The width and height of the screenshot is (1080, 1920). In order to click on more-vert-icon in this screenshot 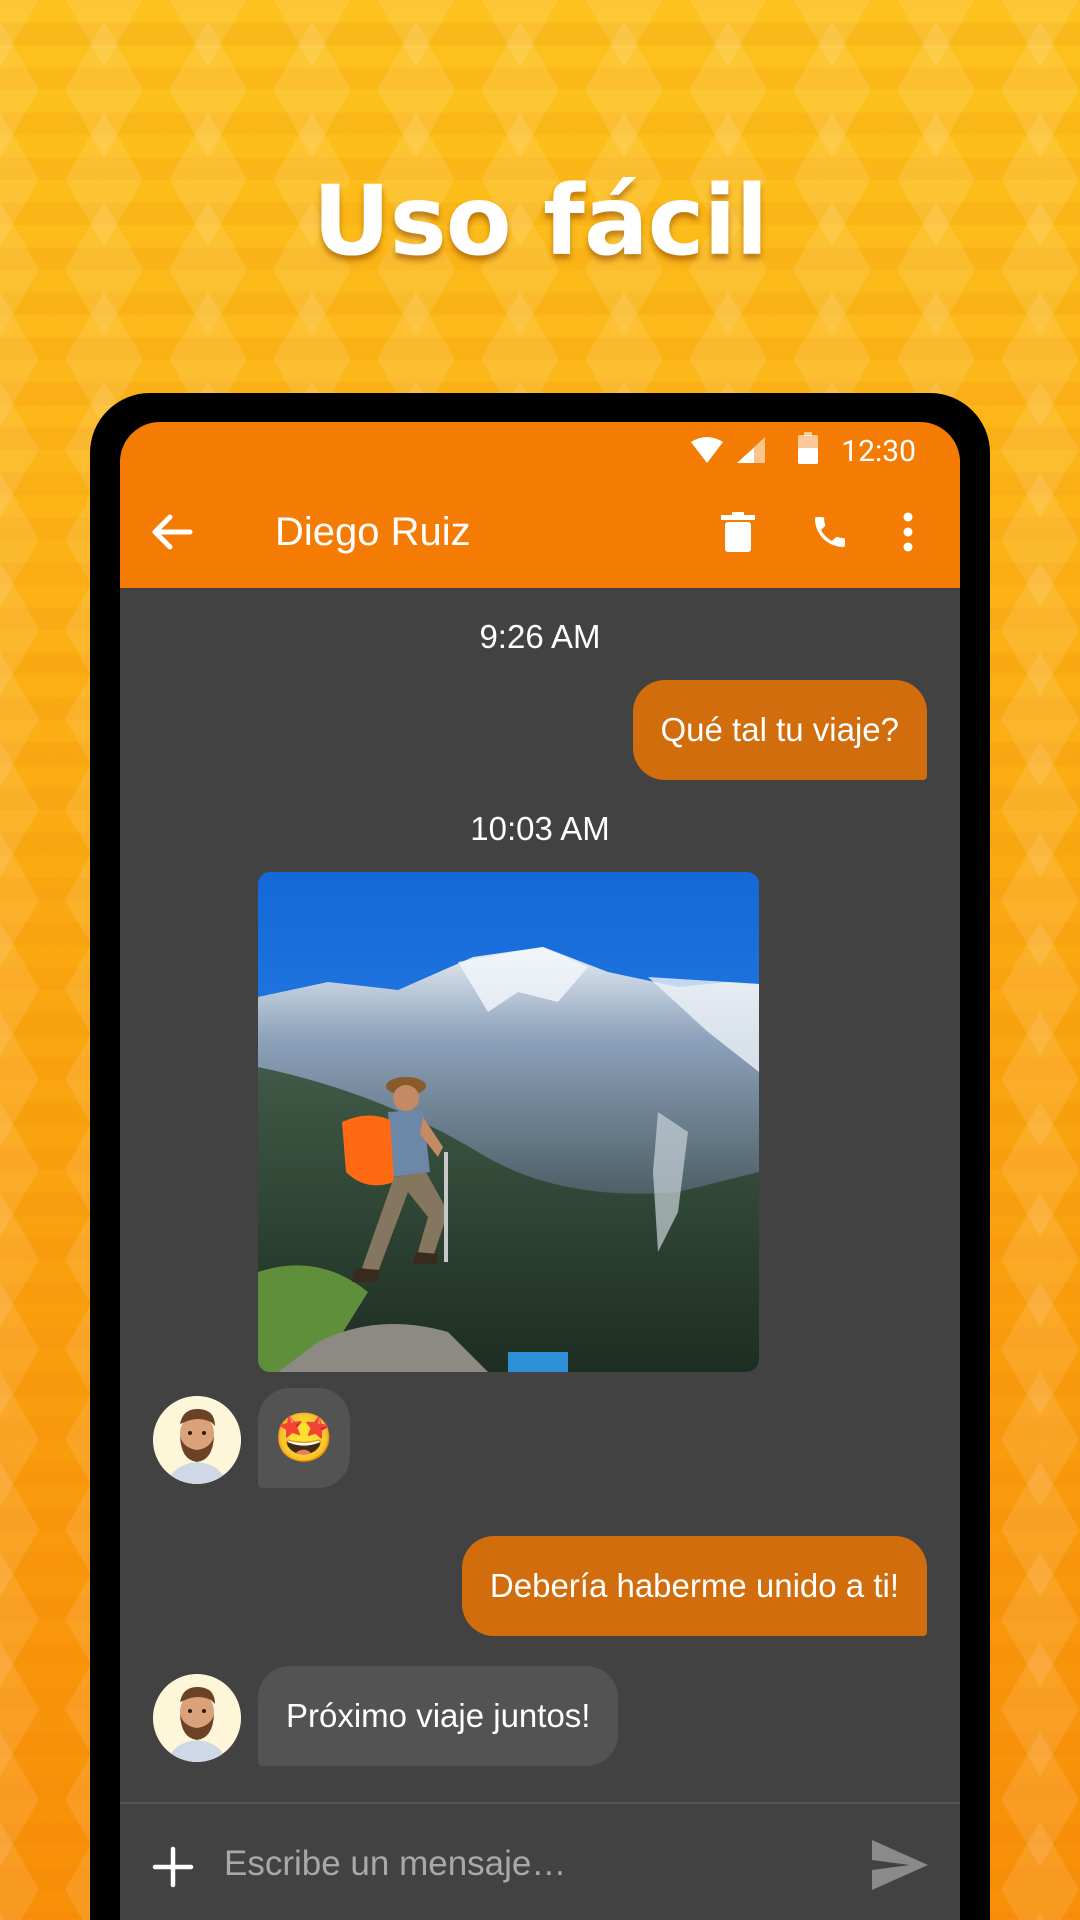, I will do `click(908, 532)`.